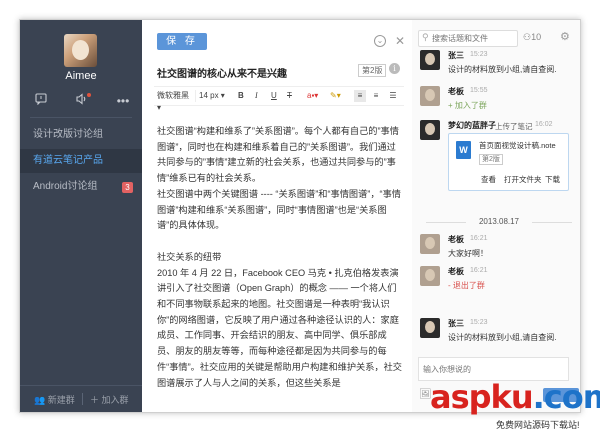 This screenshot has height=437, width=600. I want to click on message-time: 16:02, so click(544, 124).